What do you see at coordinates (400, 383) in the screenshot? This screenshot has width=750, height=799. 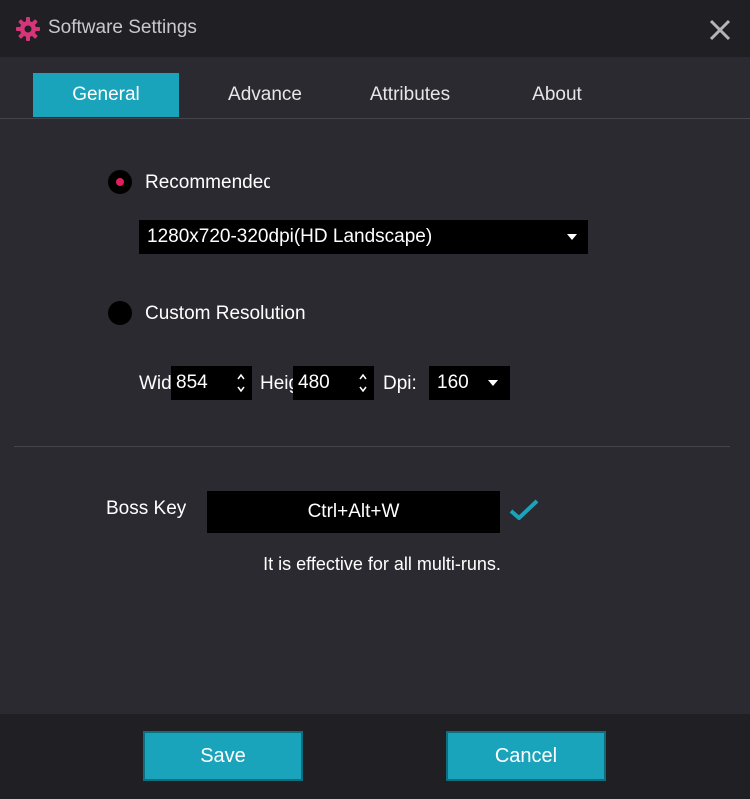 I see `dpi-label: Dpi:` at bounding box center [400, 383].